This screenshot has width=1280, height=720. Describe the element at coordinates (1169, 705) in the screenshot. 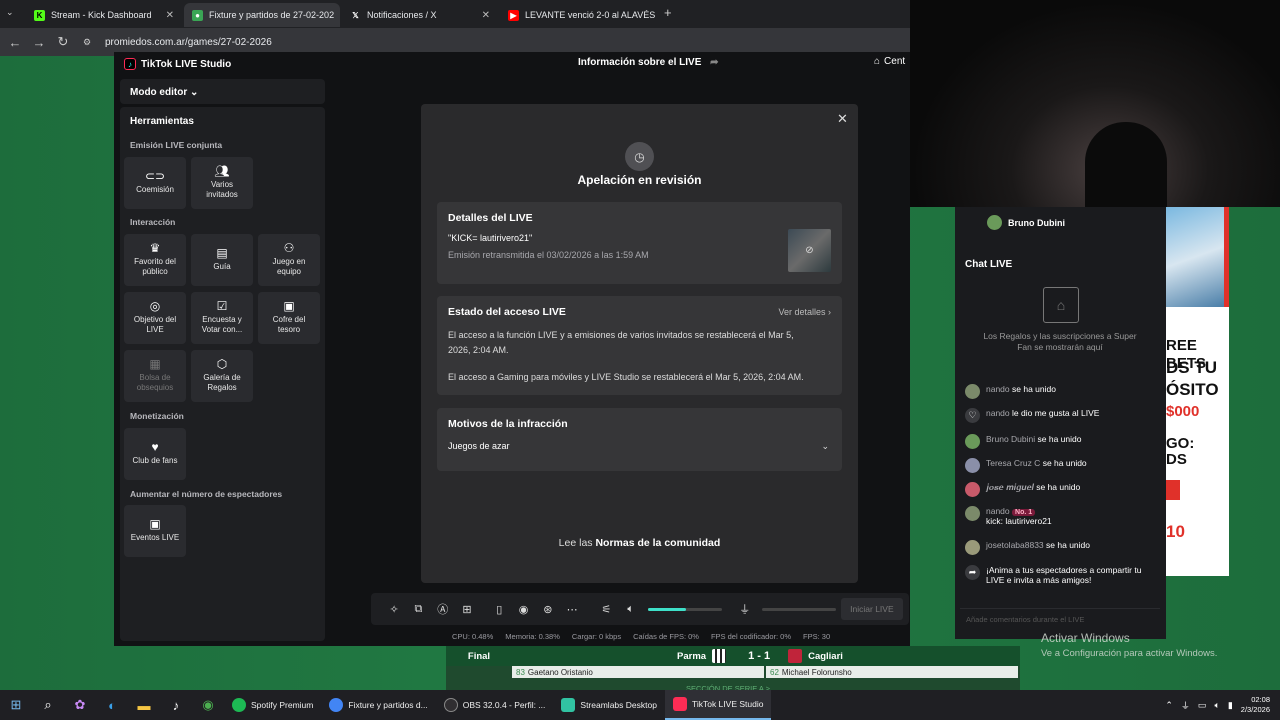

I see `chevron-up-icon: ⌃` at that location.